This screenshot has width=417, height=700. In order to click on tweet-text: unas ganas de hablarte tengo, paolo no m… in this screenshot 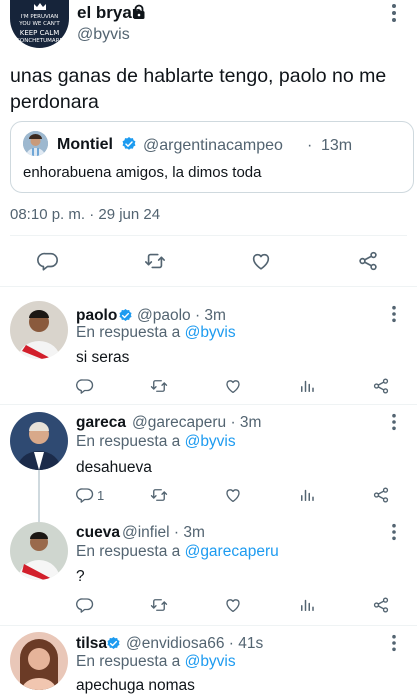, I will do `click(198, 89)`.